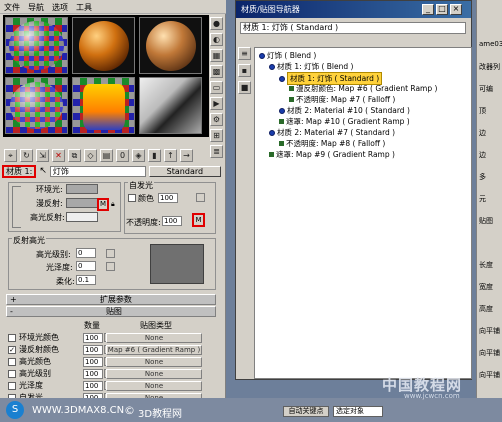  I want to click on tree-node: 遮罩: Map #9 ( Gradient Ramp ), so click(332, 154).